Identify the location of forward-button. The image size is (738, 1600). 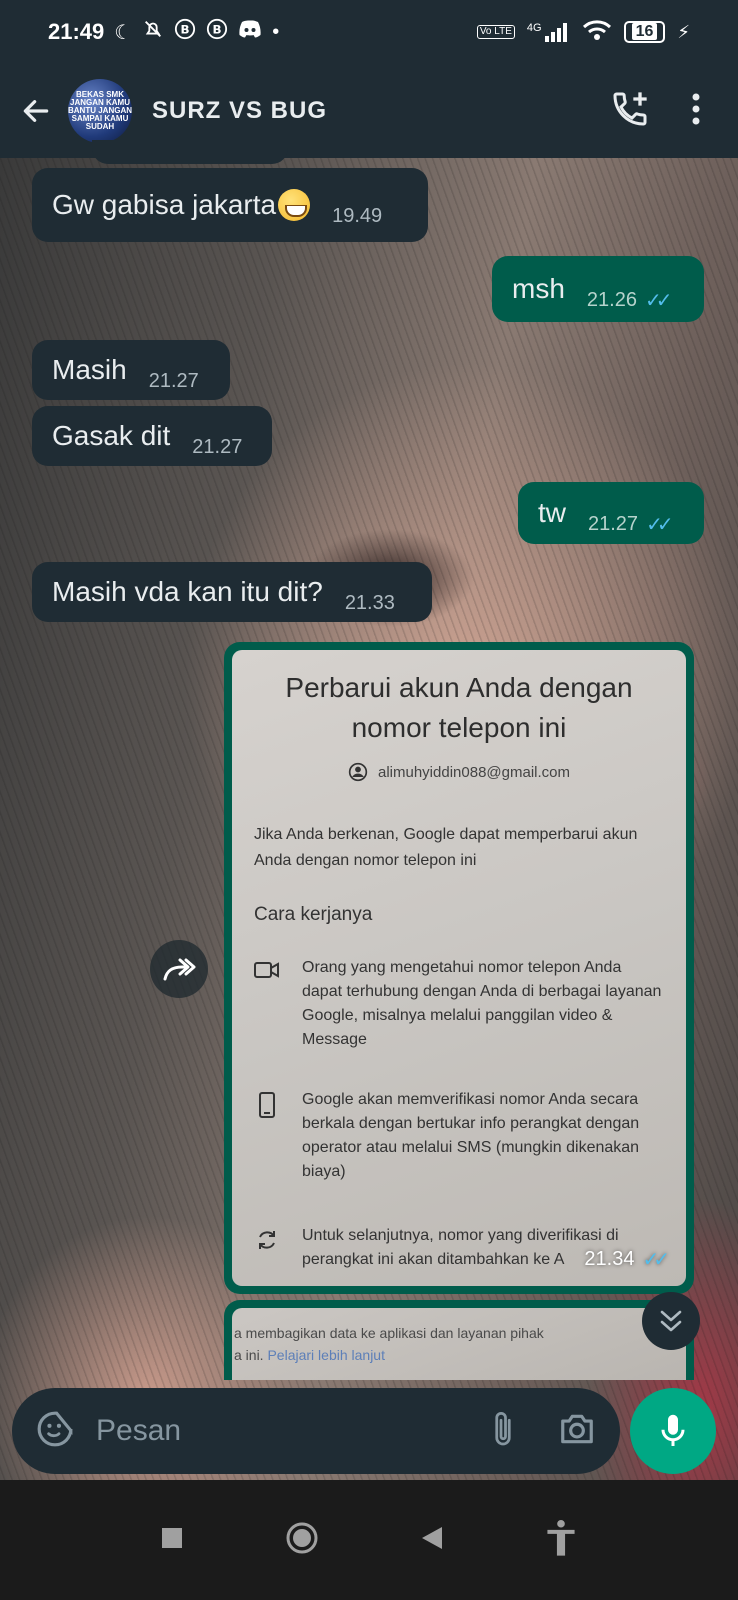
(179, 969).